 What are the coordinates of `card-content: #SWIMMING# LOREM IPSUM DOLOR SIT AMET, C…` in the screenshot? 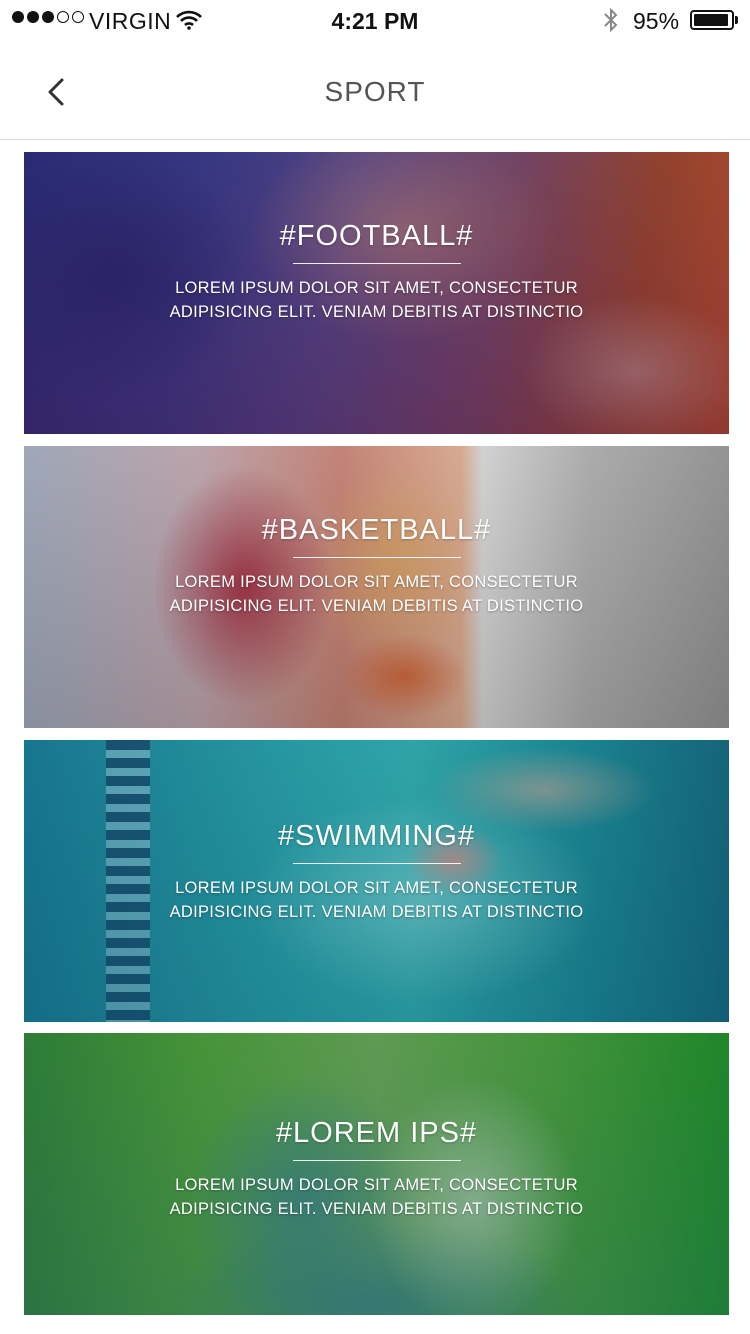 It's located at (376, 872).